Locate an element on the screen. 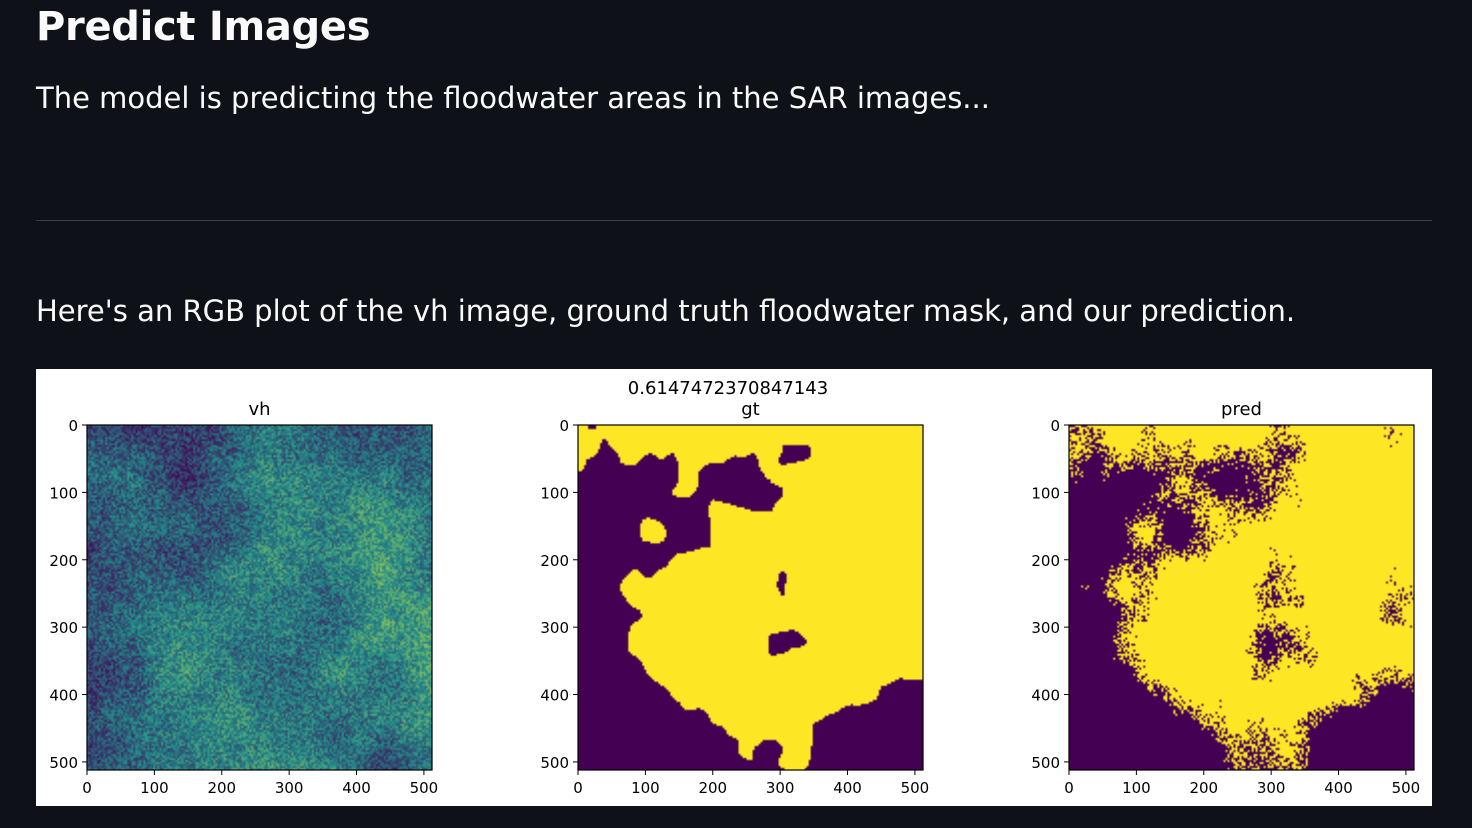  panel-image-gt is located at coordinates (750, 597).